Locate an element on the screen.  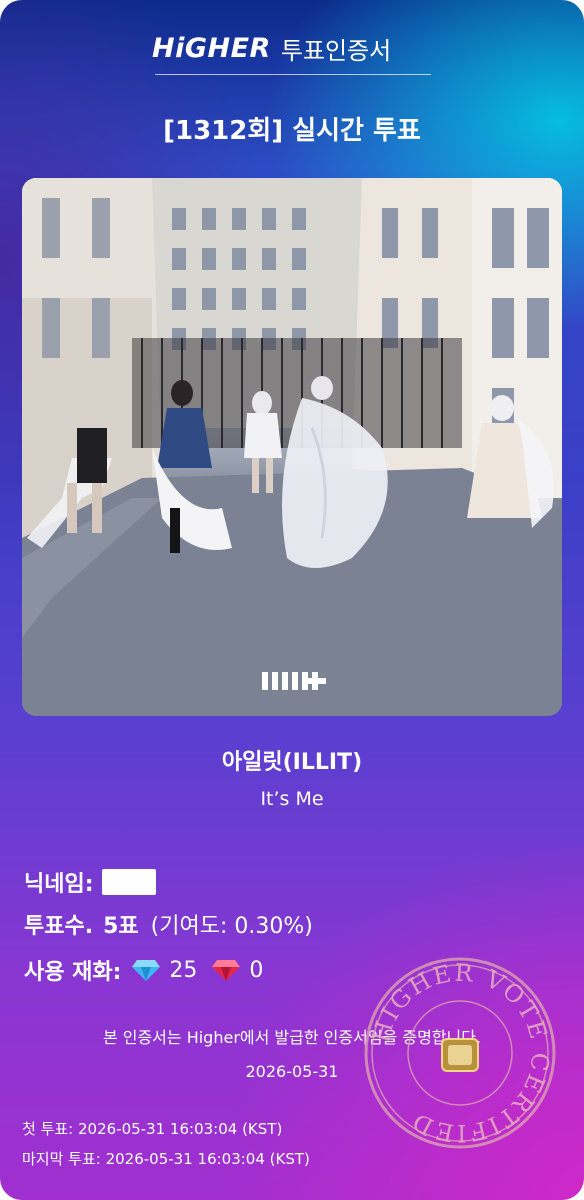
contribution-value: (기여도: 0.30%) is located at coordinates (231, 926).